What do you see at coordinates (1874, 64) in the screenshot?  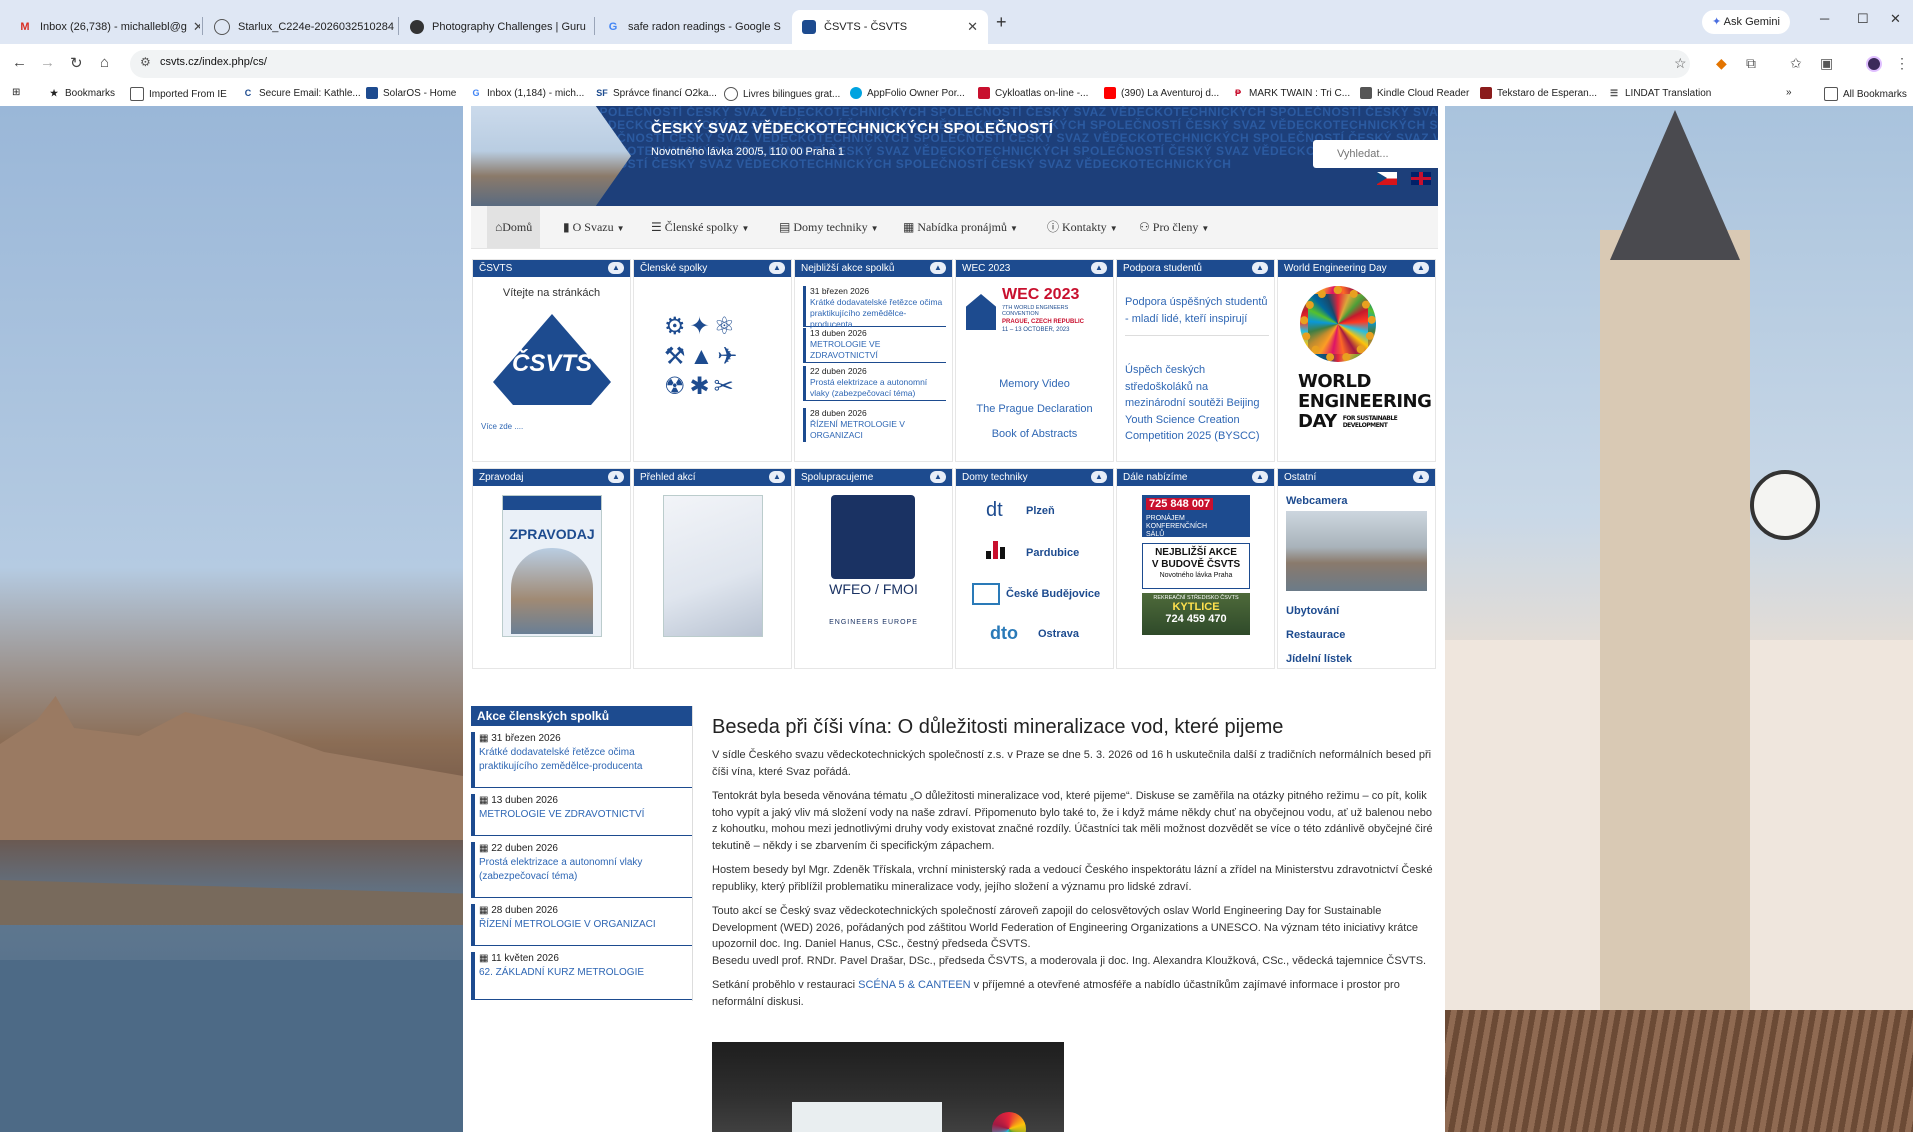 I see `profile-avatar` at bounding box center [1874, 64].